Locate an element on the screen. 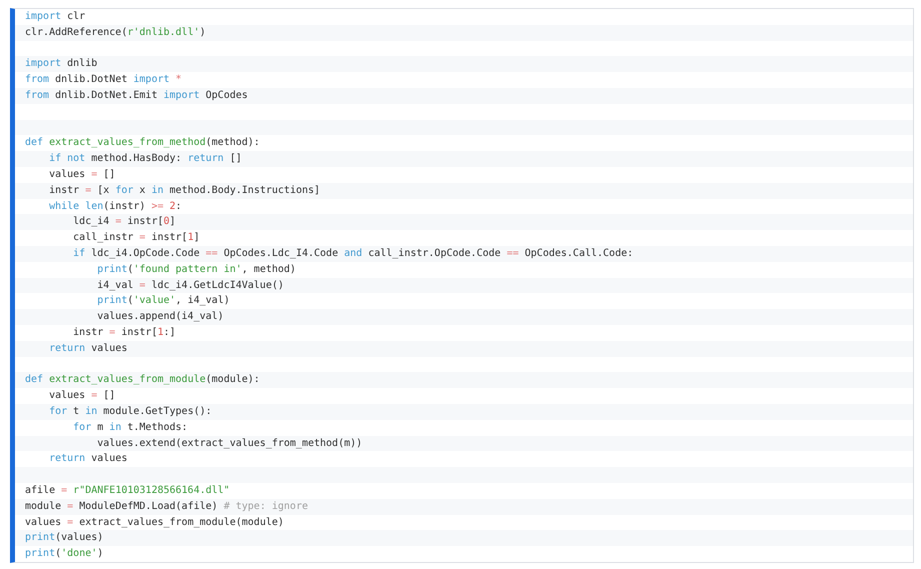  code-line: def extract_values_from_module(module): is located at coordinates (142, 380).